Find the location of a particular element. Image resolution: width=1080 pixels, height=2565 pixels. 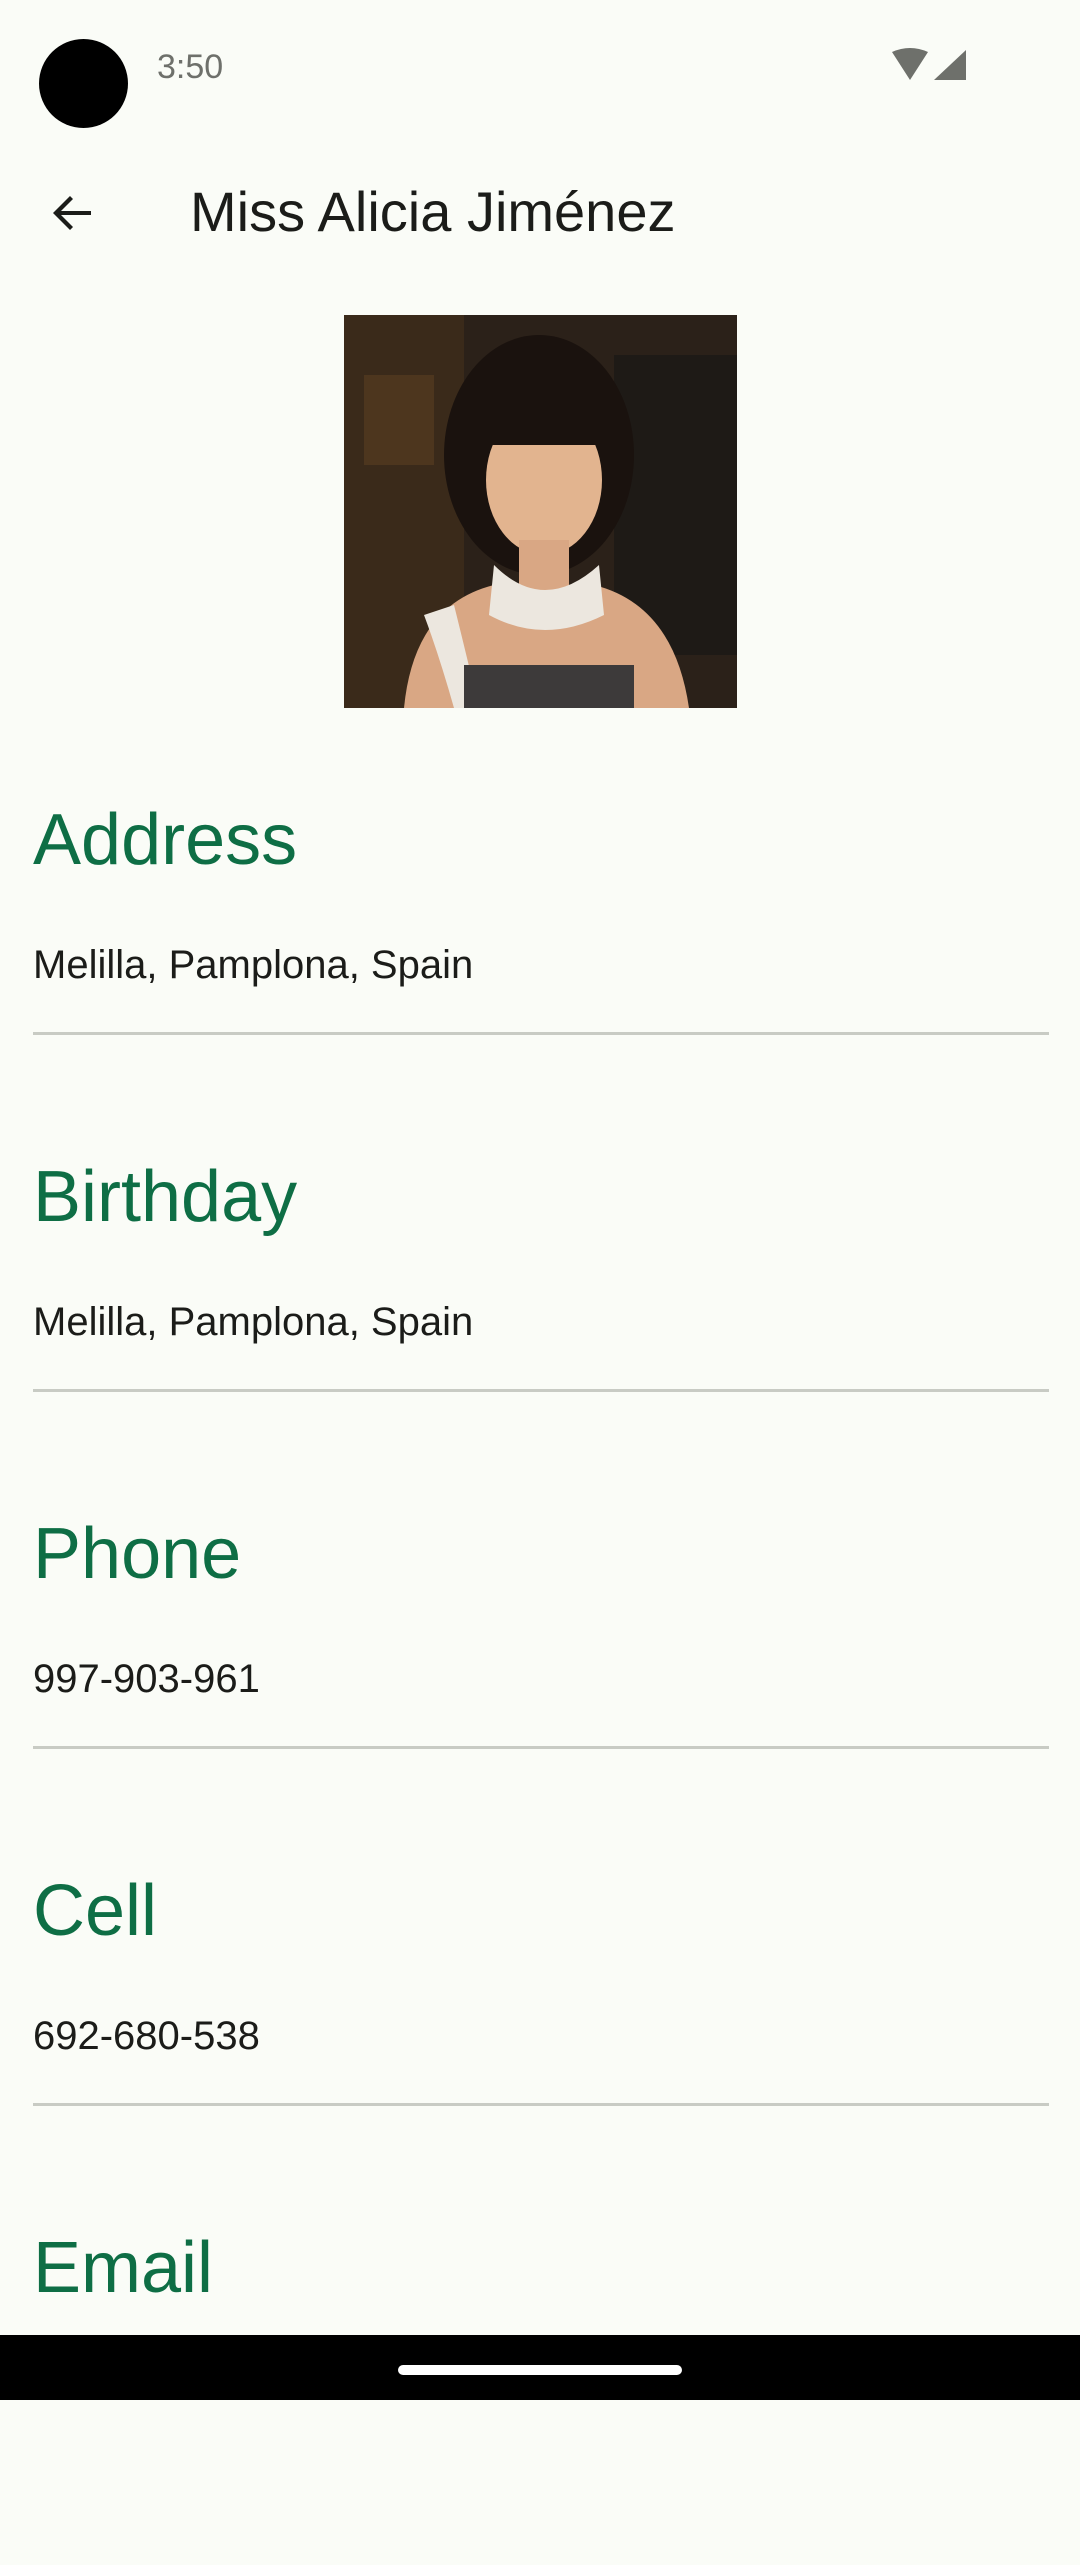

field-address: Address Melilla, Pamplona, Spain is located at coordinates (541, 958).